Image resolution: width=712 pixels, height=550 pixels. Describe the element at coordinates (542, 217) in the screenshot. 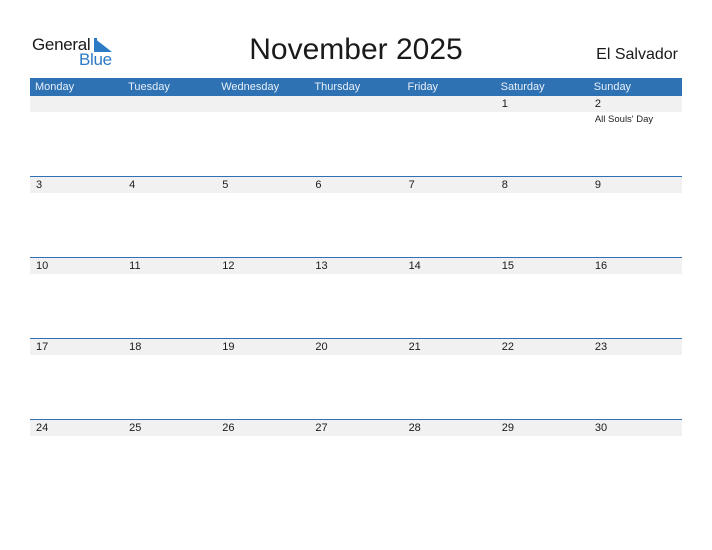

I see `day-cell: 8` at that location.